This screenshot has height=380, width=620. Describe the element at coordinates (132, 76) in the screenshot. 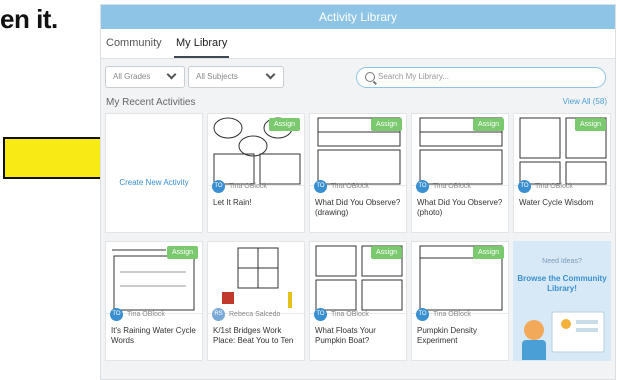

I see `grades-select-value: All Grades` at that location.